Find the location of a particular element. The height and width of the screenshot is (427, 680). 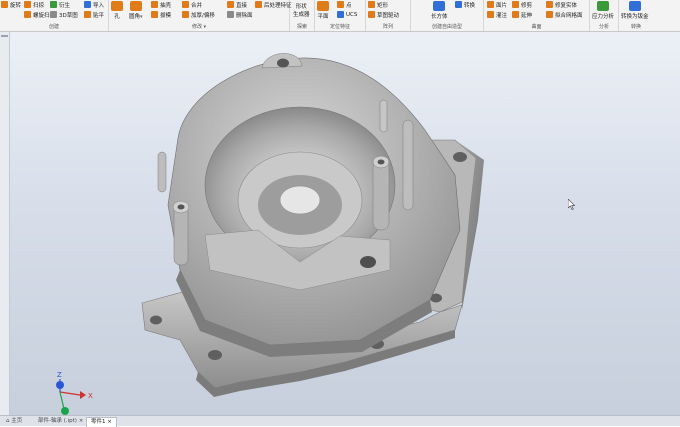

chevron-down-icon: ▾ is located at coordinates (141, 17).